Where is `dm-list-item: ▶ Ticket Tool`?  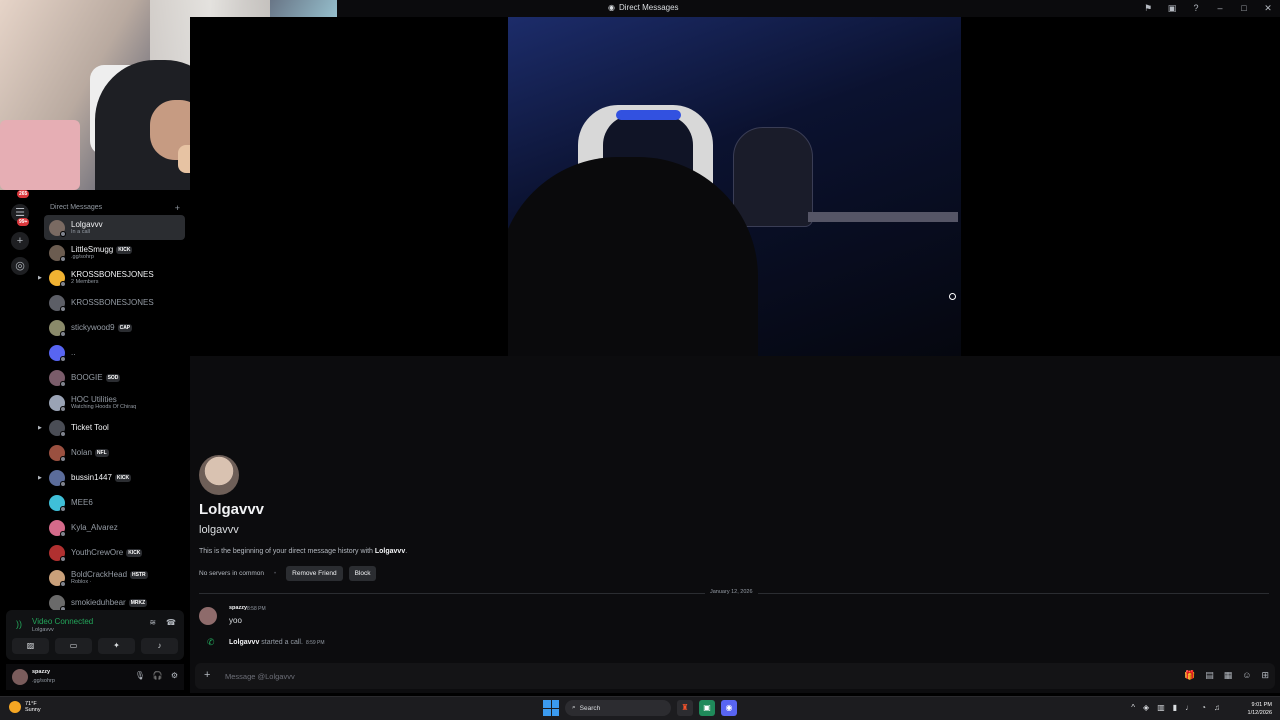
dm-list-item: ▶ Ticket Tool is located at coordinates (111, 427).